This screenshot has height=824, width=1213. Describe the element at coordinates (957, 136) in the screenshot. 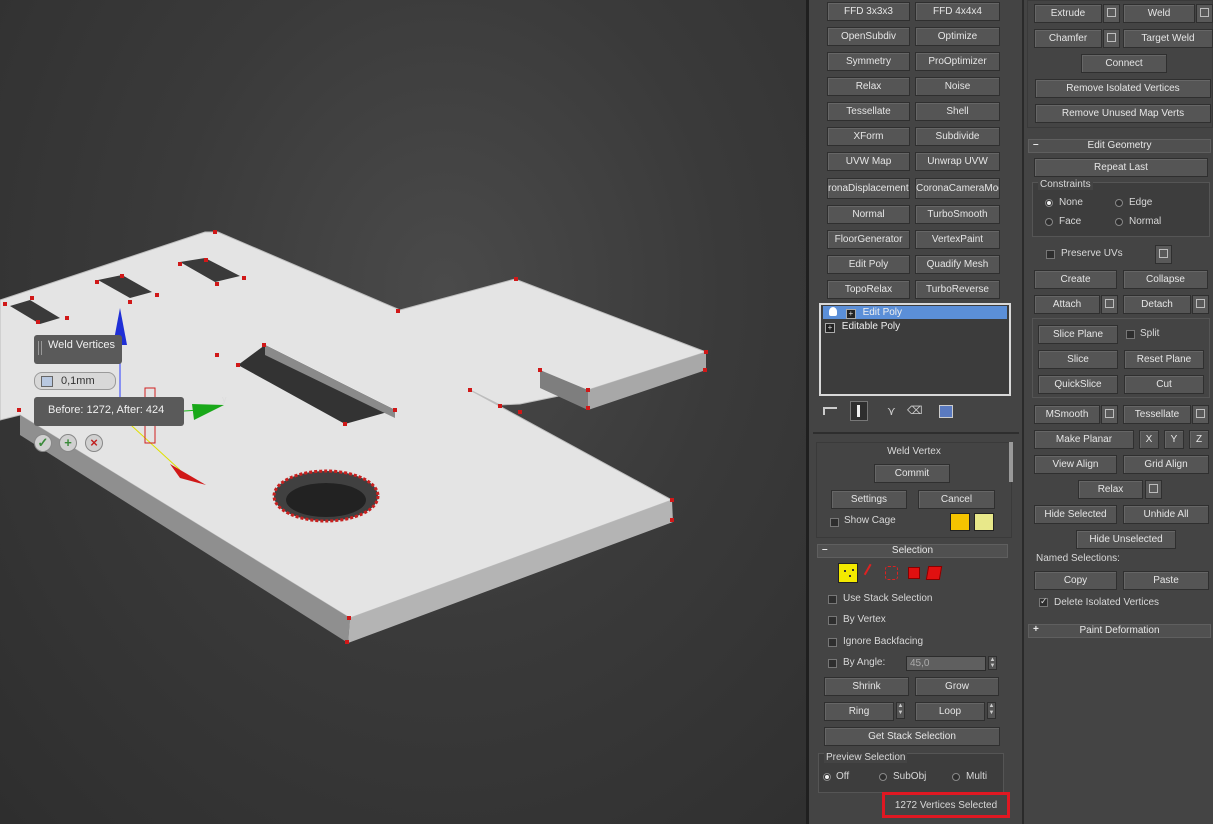

I see `modifier-button: Subdivide` at that location.